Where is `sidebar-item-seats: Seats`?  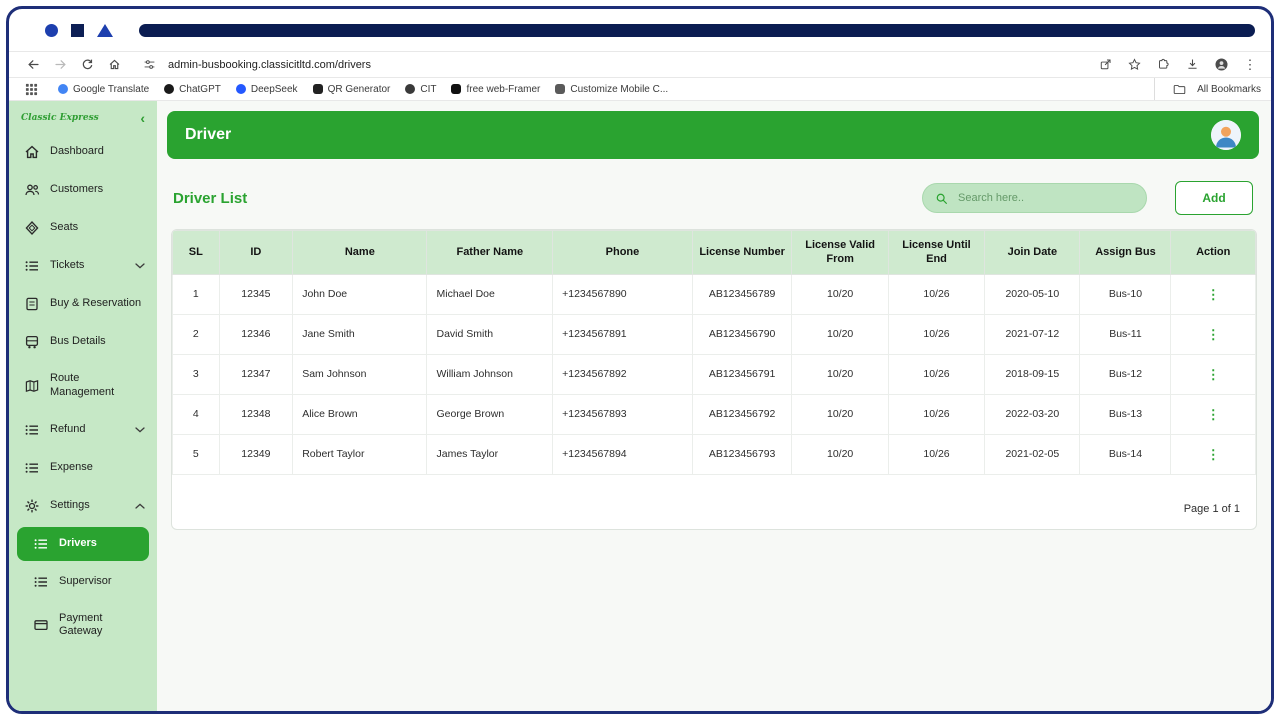 sidebar-item-seats: Seats is located at coordinates (83, 228).